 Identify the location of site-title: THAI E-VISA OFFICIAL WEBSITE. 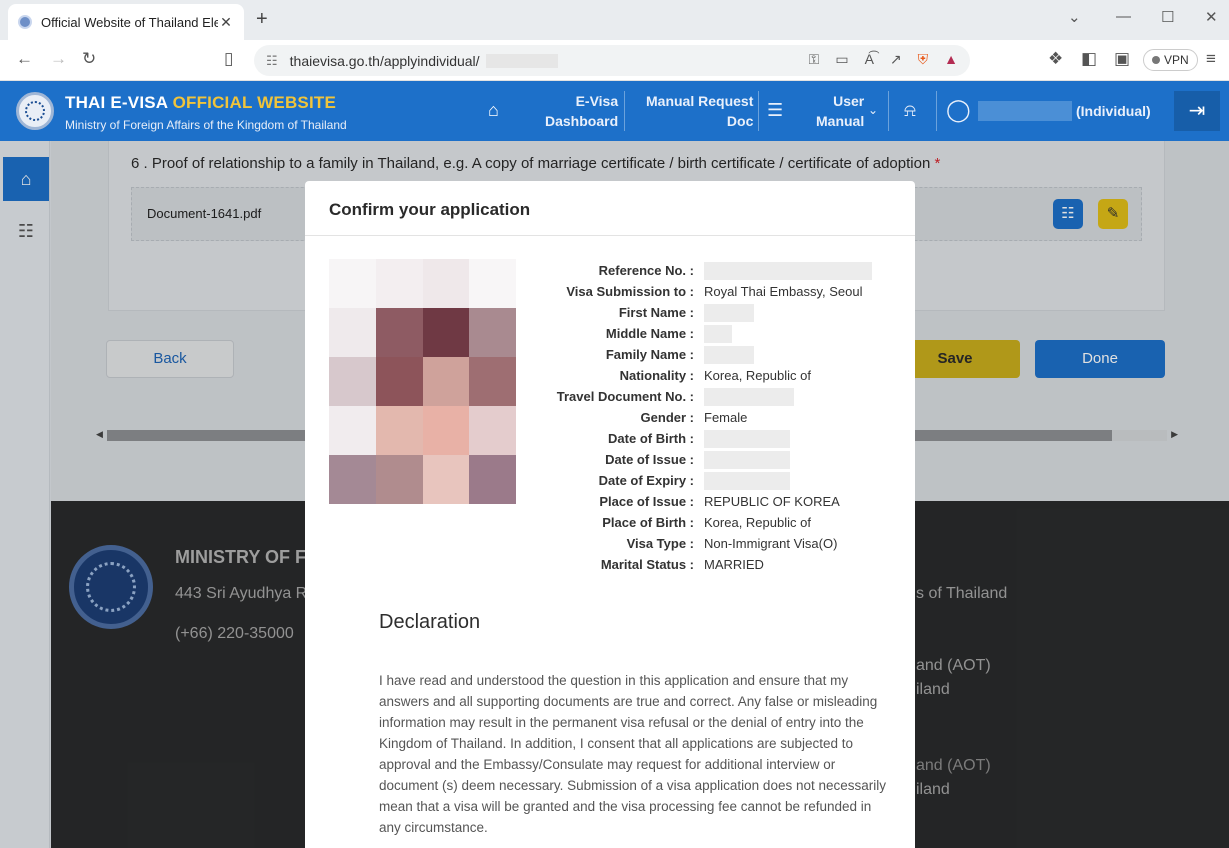
(201, 102).